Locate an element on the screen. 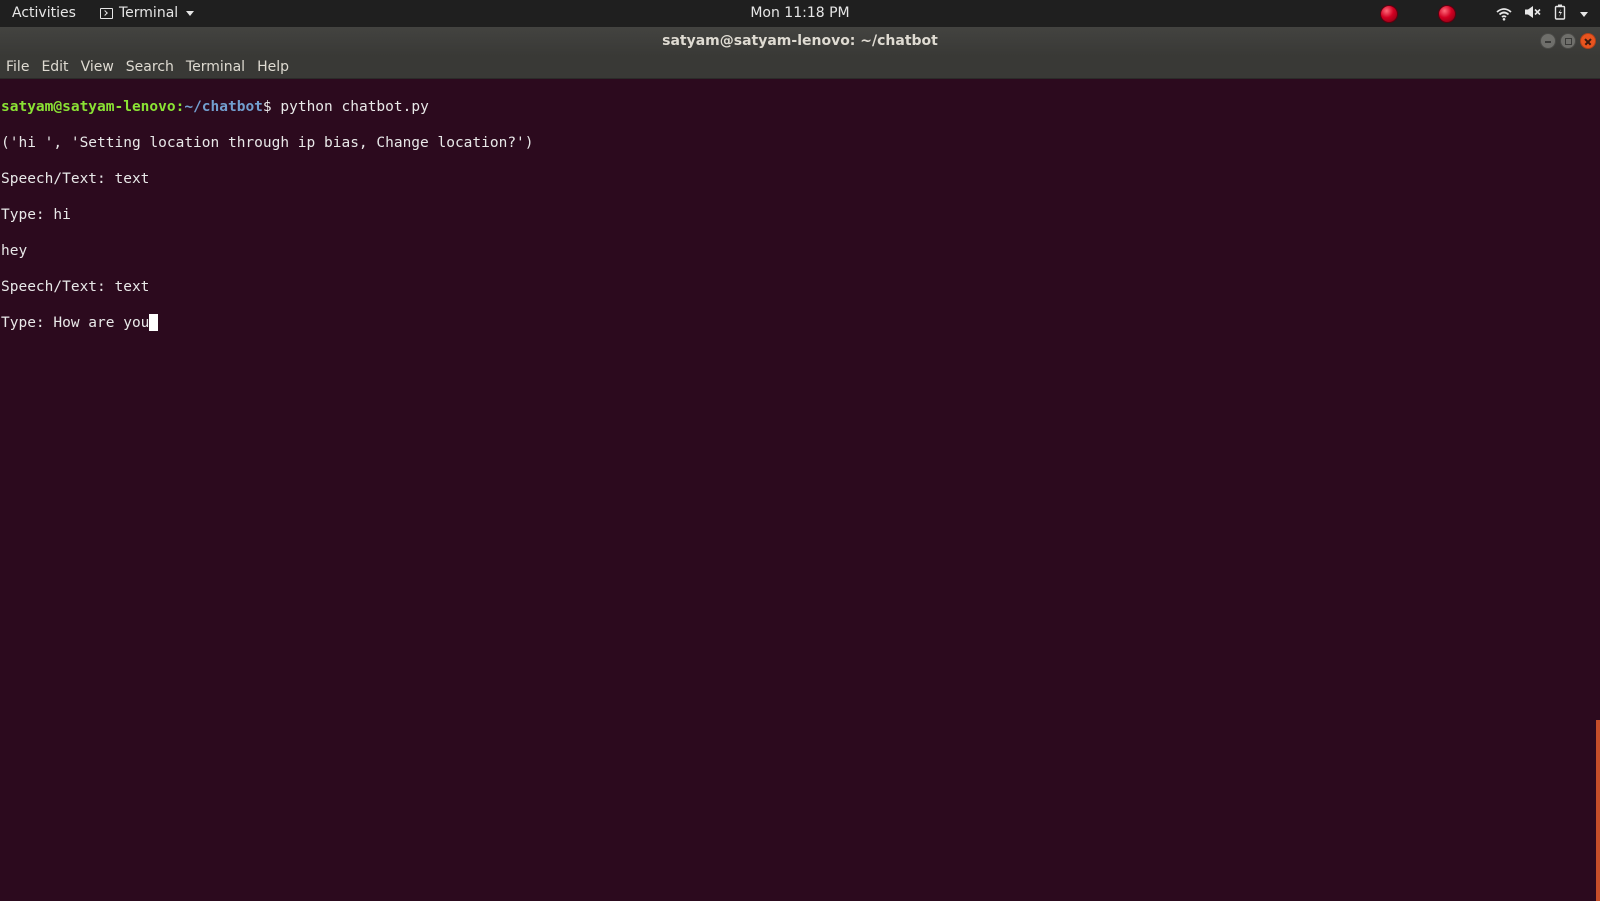 This screenshot has width=1600, height=901. close-button is located at coordinates (1588, 41).